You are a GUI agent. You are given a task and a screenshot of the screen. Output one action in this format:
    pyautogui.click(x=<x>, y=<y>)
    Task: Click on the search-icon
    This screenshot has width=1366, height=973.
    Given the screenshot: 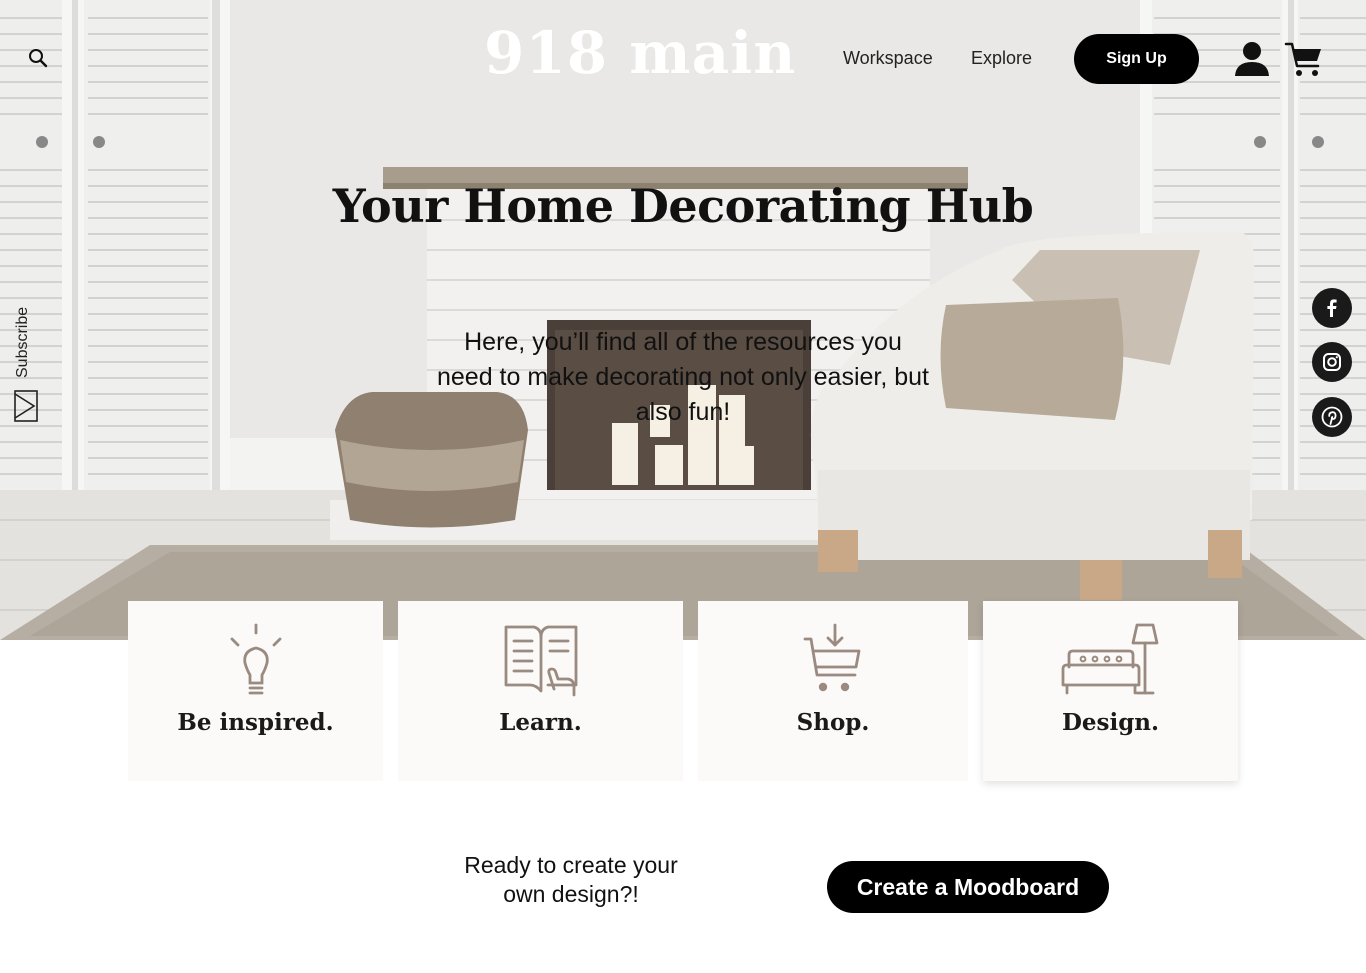 What is the action you would take?
    pyautogui.click(x=38, y=58)
    